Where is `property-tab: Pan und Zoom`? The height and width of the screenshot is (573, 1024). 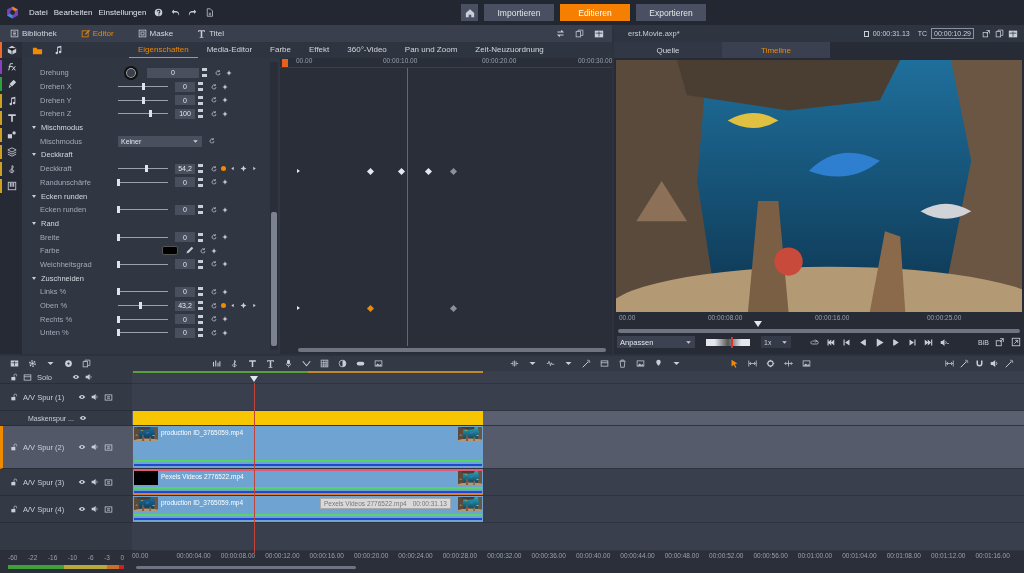 property-tab: Pan und Zoom is located at coordinates (431, 50).